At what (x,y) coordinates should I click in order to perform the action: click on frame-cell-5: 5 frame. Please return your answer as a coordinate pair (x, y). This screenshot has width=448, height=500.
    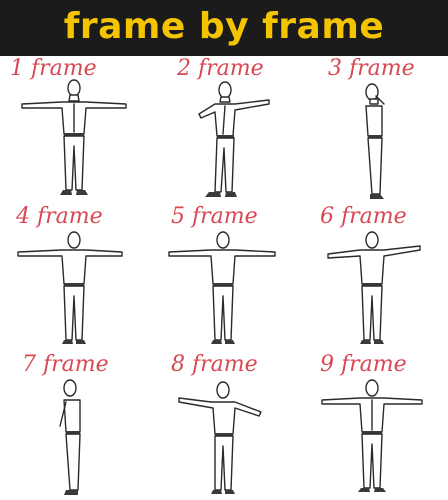
    Looking at the image, I should click on (223, 278).